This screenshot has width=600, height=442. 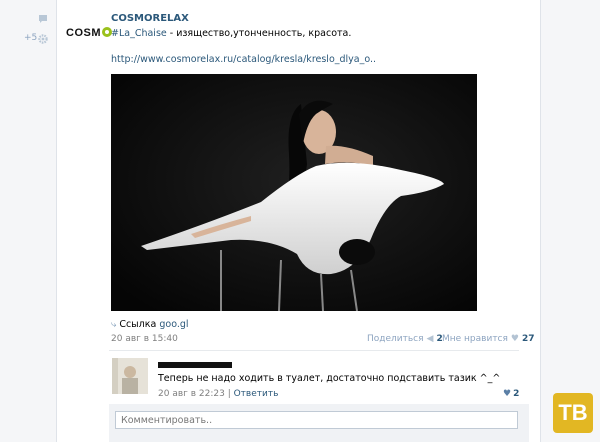 I want to click on watermark-badge: ТВ, so click(x=573, y=413).